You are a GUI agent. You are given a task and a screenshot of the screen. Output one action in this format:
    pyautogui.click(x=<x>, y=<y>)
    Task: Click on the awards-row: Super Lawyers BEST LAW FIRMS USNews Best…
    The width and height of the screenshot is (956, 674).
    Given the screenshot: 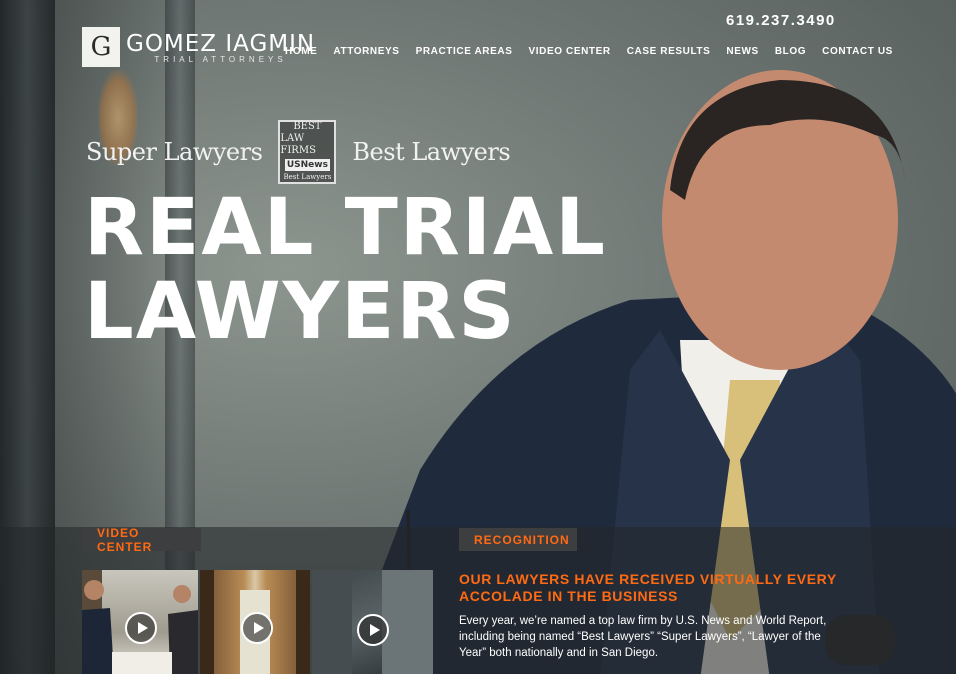 What is the action you would take?
    pyautogui.click(x=298, y=152)
    